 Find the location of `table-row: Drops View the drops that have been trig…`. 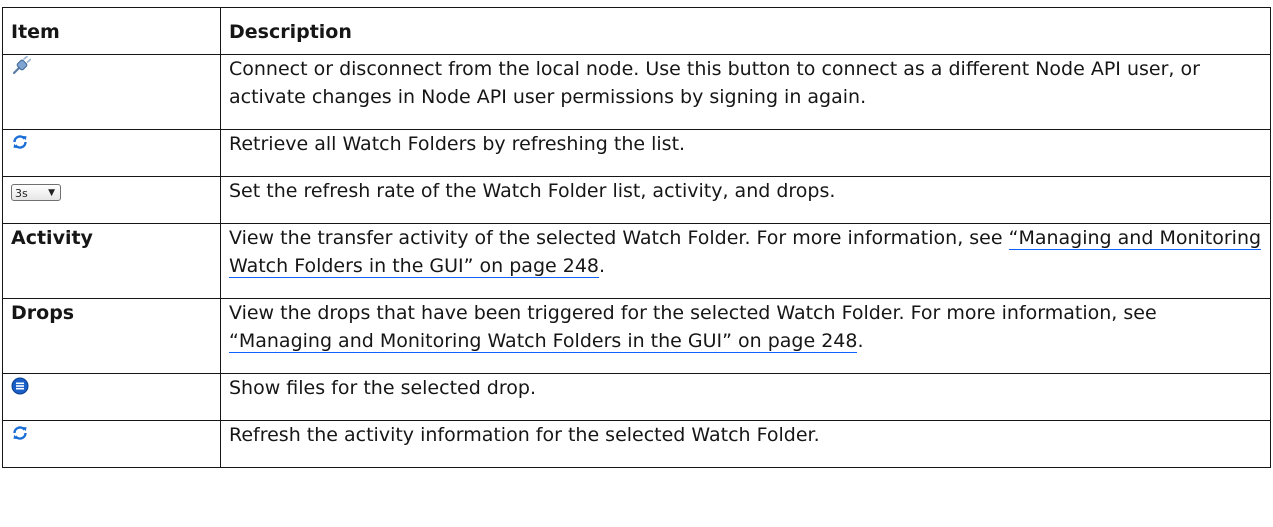

table-row: Drops View the drops that have been trig… is located at coordinates (636, 336).